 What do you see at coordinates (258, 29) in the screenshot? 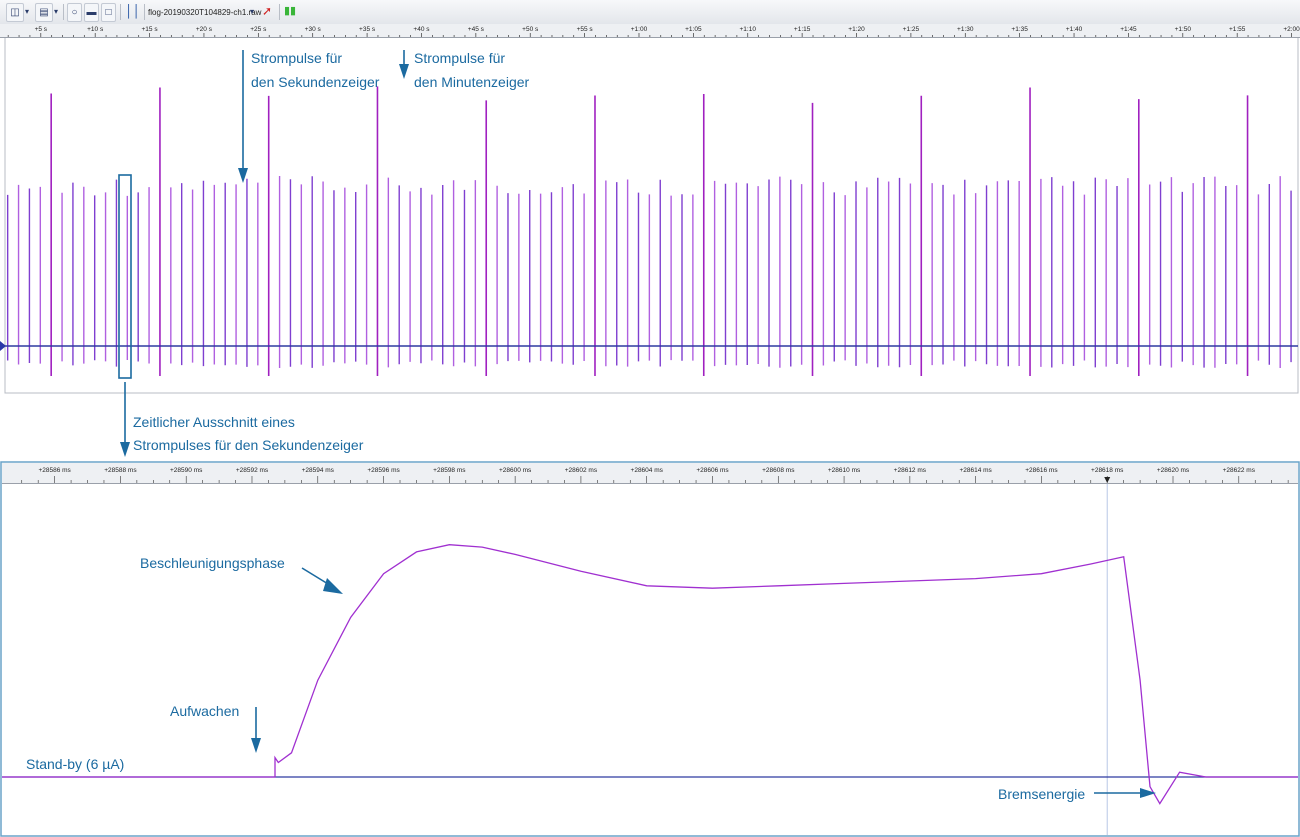
I see `overview-tick-label: +25 s` at bounding box center [258, 29].